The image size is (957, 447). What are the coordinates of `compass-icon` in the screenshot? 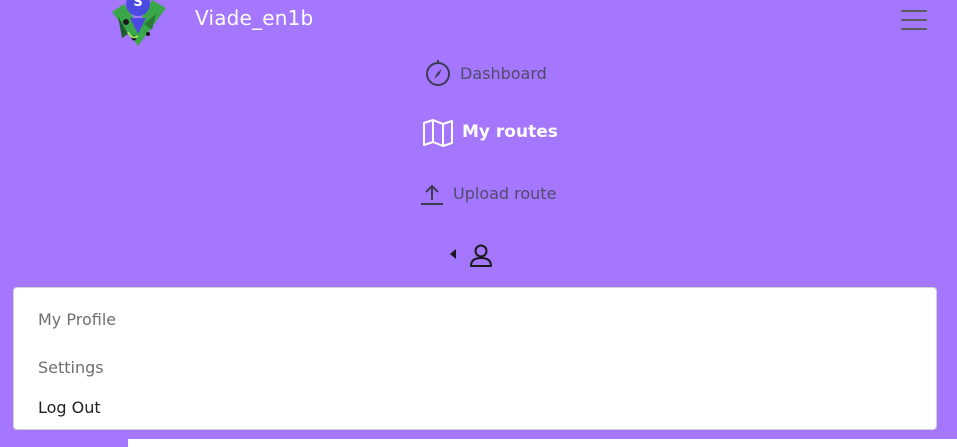 It's located at (438, 73).